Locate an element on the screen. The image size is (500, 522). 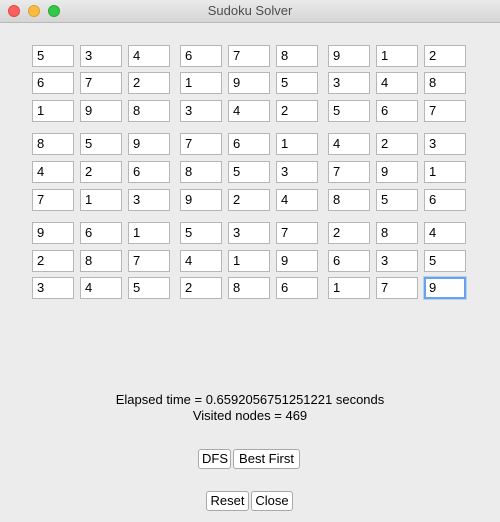
sudoku-cell-r4-c7: 4 is located at coordinates (349, 144).